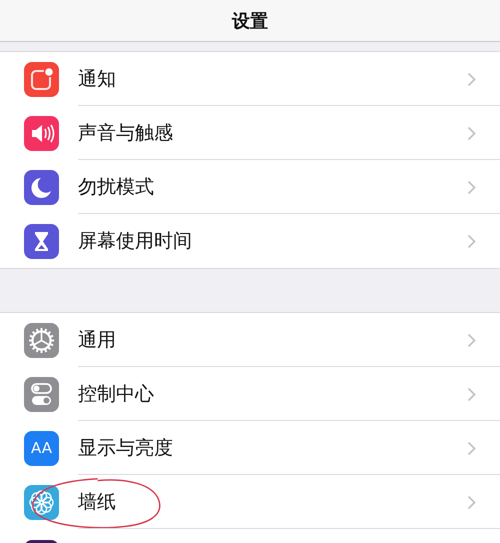 This screenshot has width=500, height=543. Describe the element at coordinates (125, 448) in the screenshot. I see `row-label: 显示与亮度` at that location.